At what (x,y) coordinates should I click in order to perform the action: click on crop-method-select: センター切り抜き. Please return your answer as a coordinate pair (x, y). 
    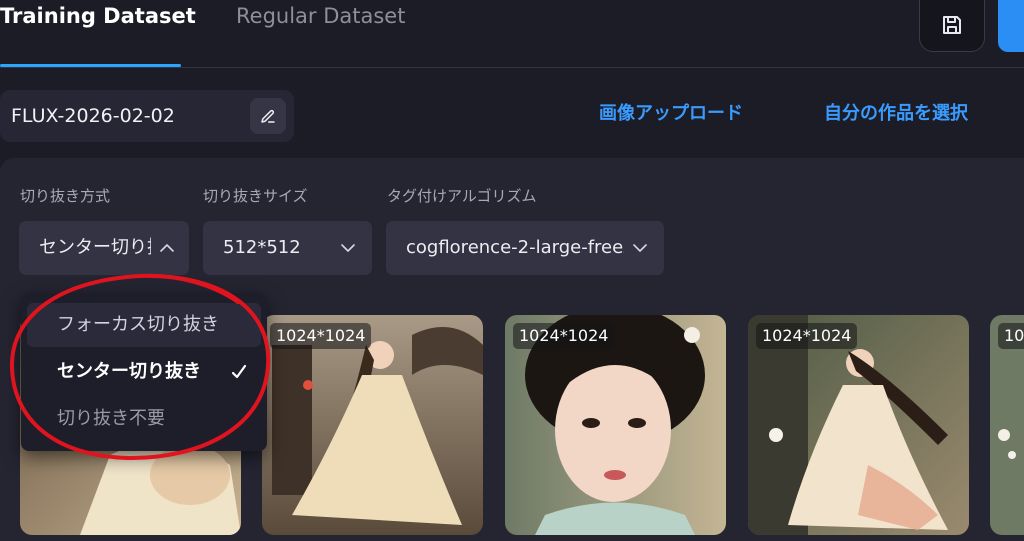
    Looking at the image, I should click on (104, 248).